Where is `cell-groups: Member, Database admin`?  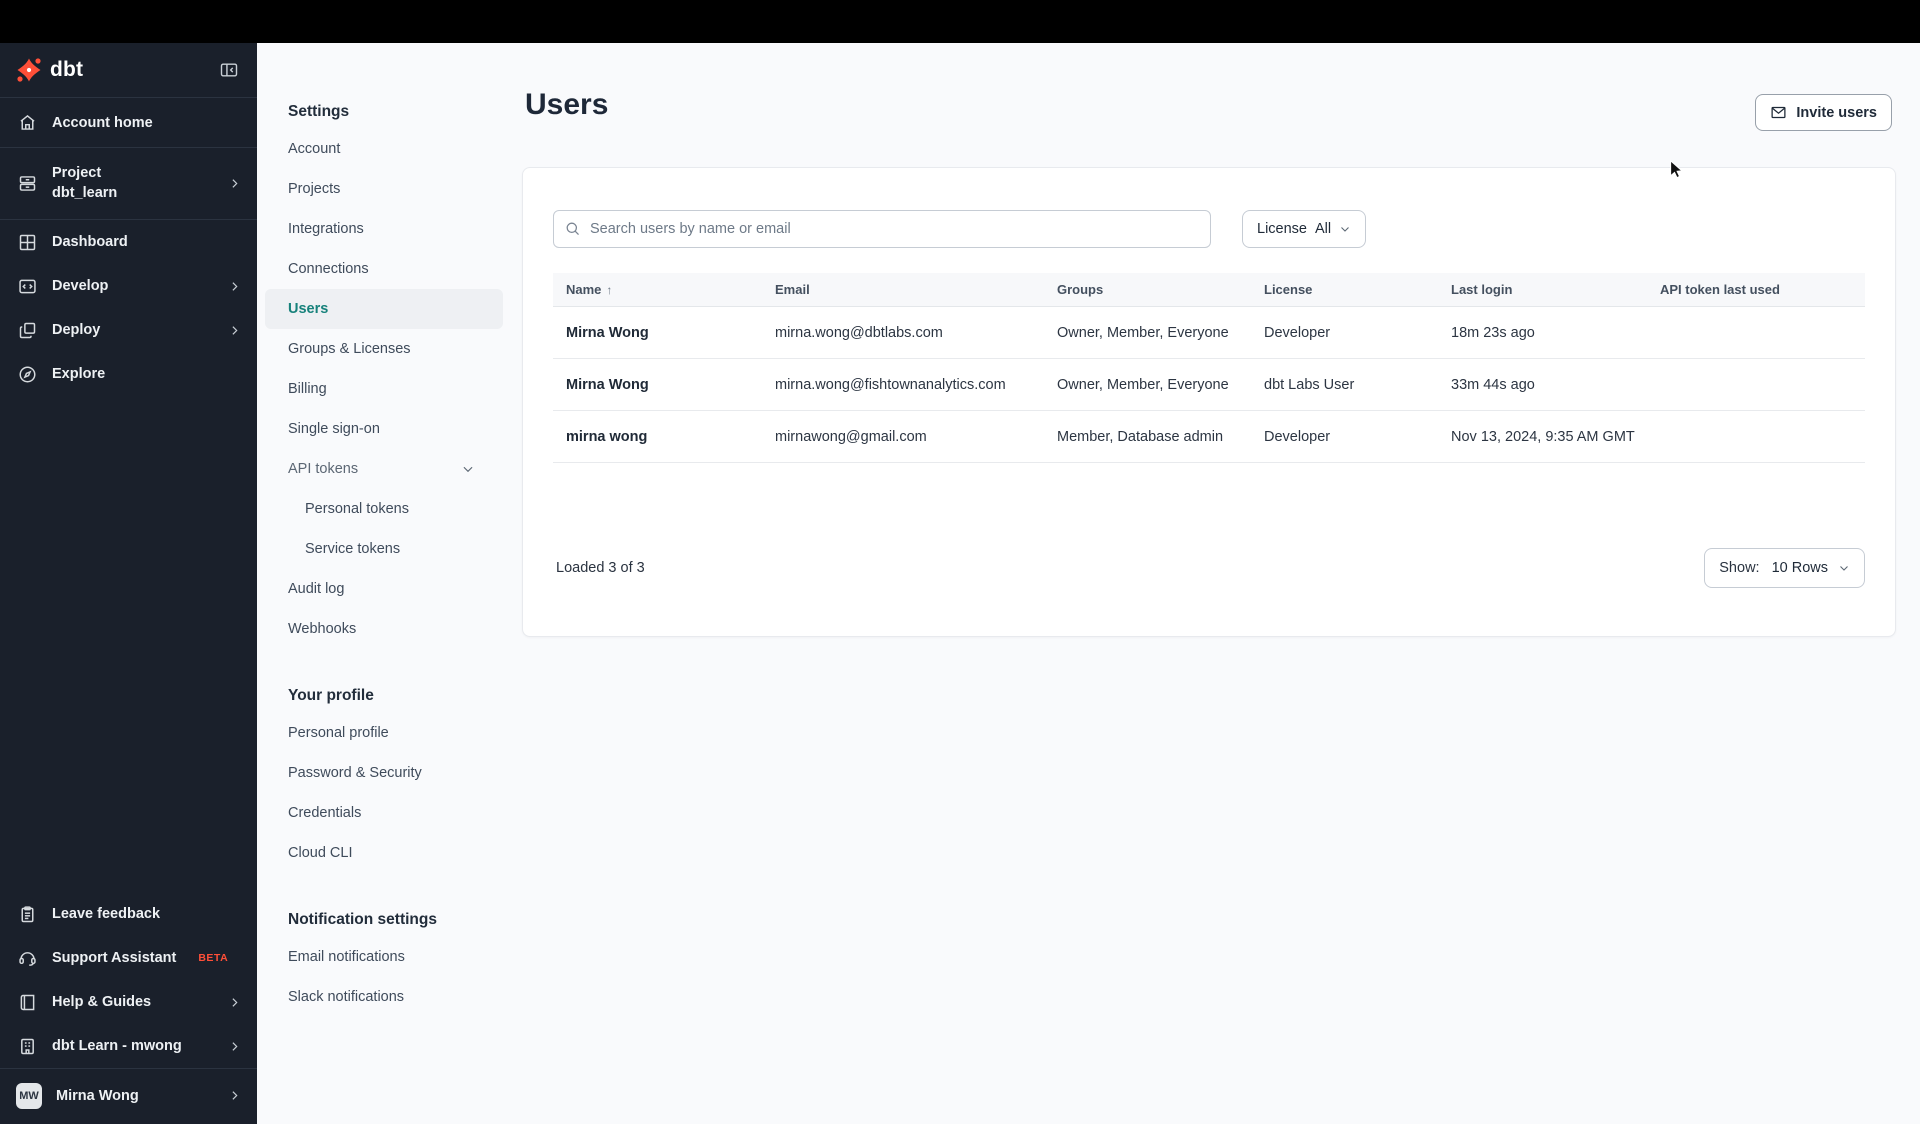
cell-groups: Member, Database admin is located at coordinates (1140, 436).